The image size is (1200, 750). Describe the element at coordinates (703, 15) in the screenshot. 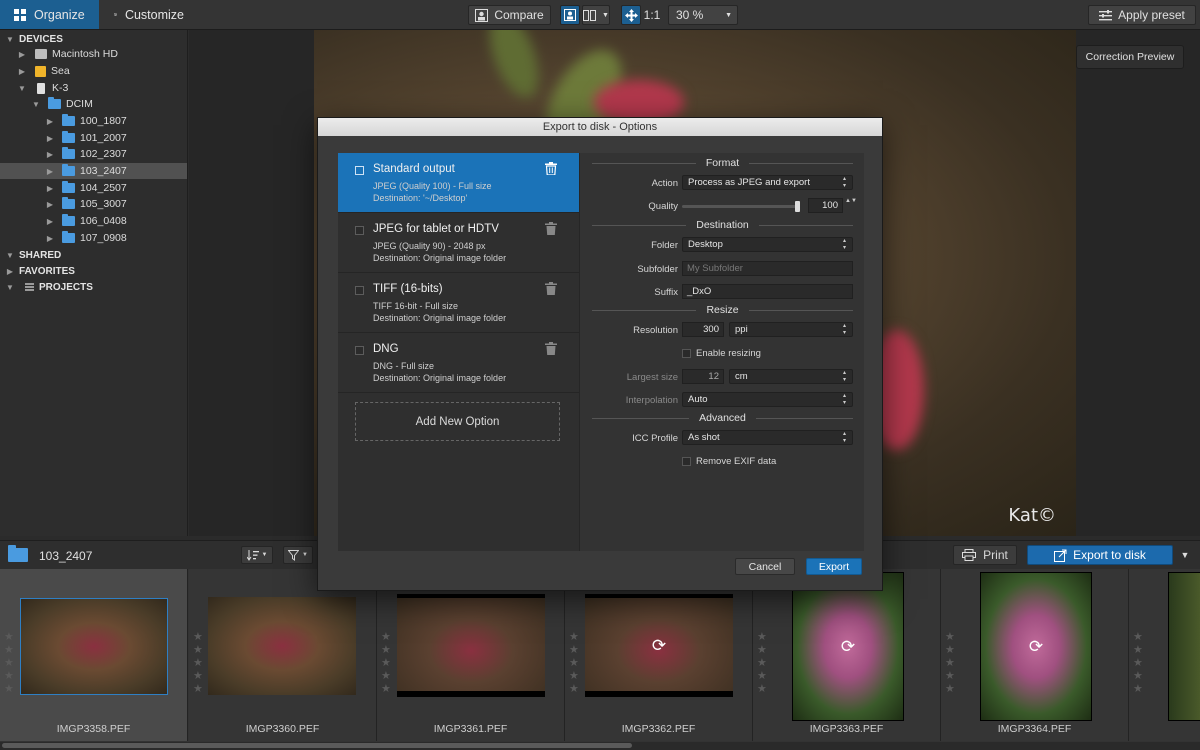

I see `zoom-select: 30 % ▼` at that location.